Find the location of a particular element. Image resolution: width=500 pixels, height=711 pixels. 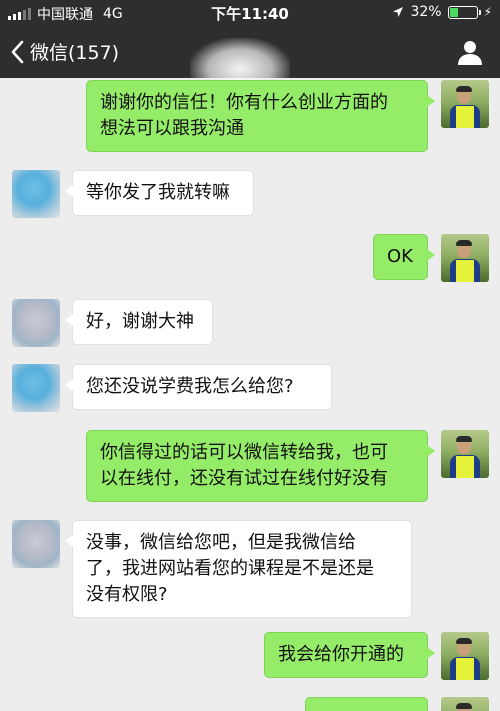

chevron-left-icon is located at coordinates (17, 51).